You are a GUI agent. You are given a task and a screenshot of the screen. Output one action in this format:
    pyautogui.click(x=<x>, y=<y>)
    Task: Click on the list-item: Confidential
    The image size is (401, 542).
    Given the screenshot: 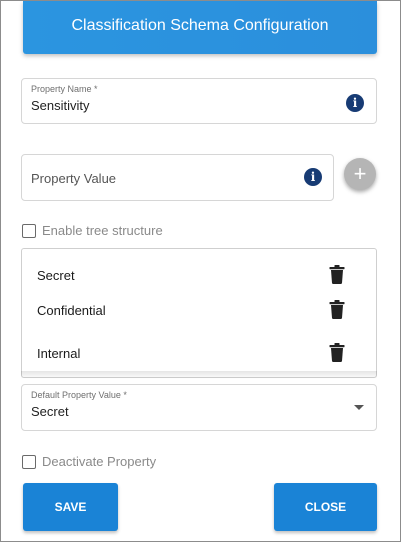 What is the action you would take?
    pyautogui.click(x=199, y=311)
    